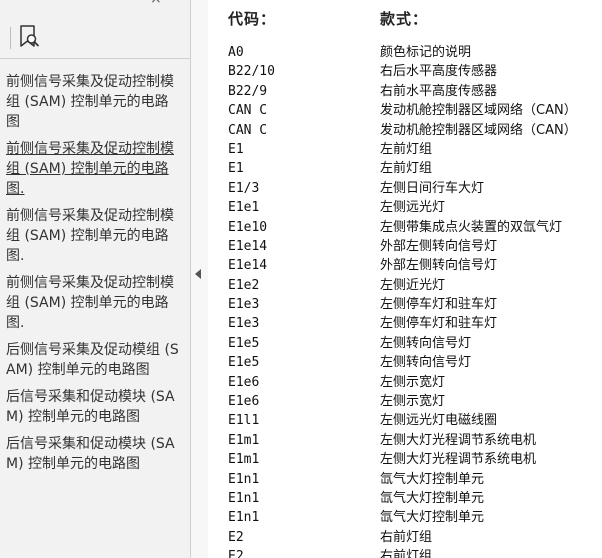 The height and width of the screenshot is (558, 602). I want to click on bookmark-item: 后侧信号采集及促动模组 (SAM) 控制单元的电路图, so click(94, 360).